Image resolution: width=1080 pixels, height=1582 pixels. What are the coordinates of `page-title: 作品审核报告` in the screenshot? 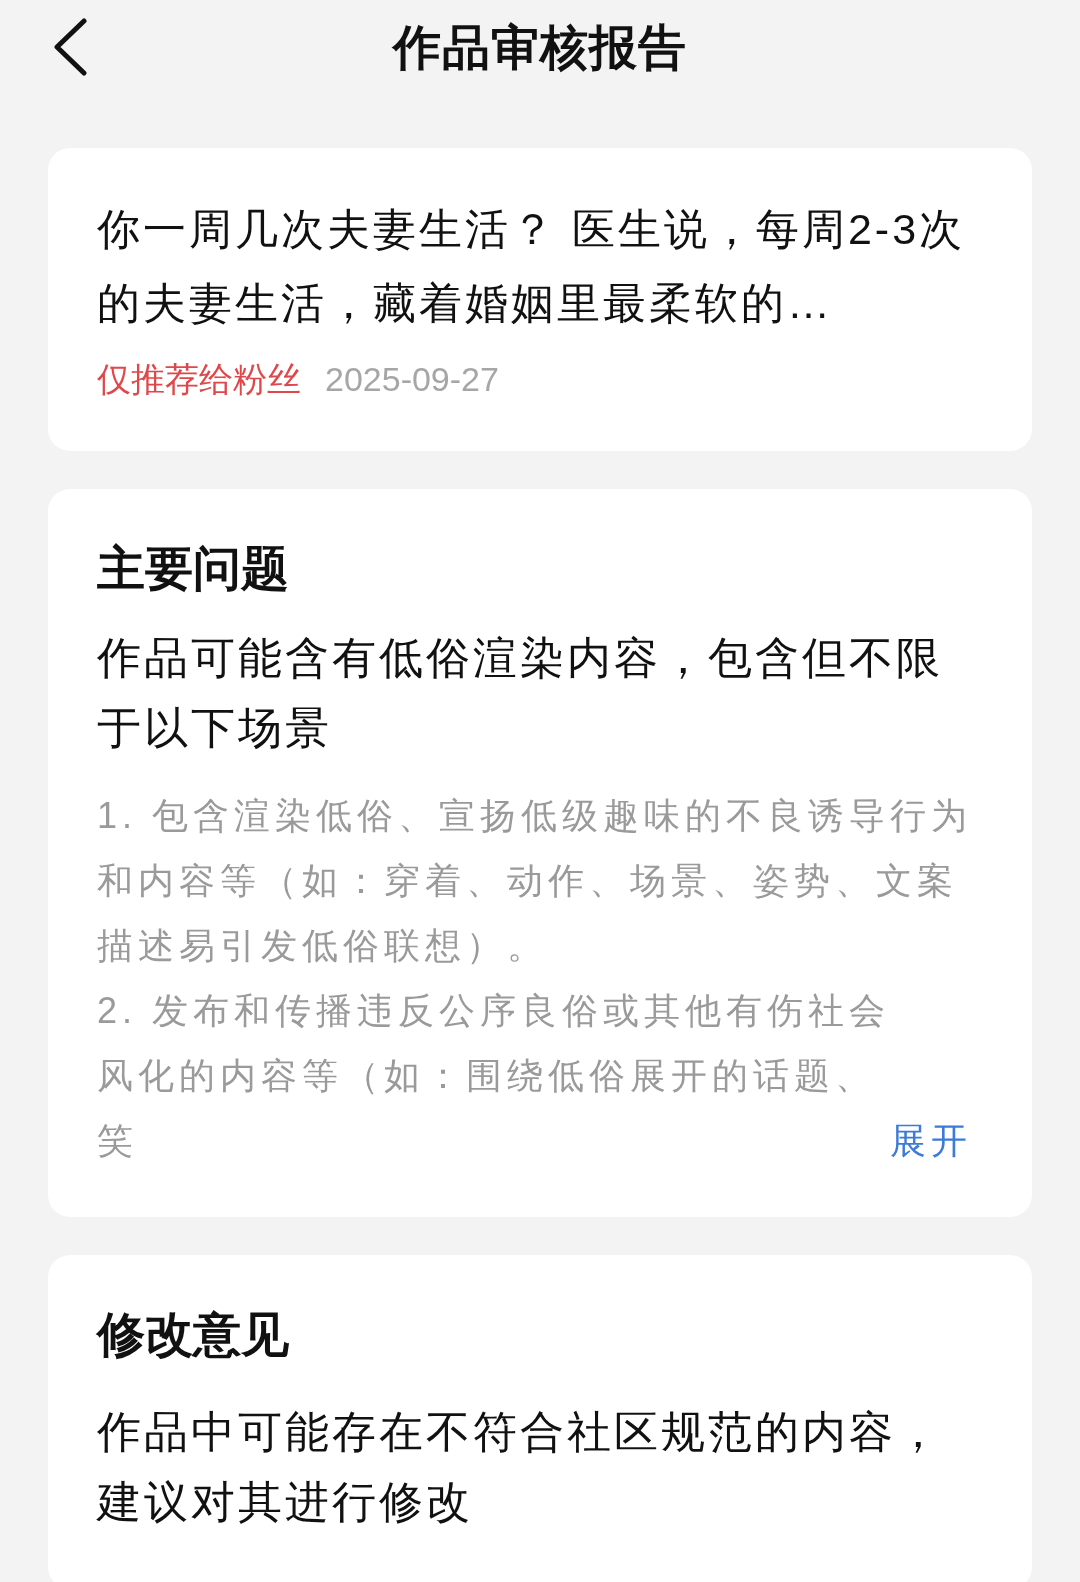 It's located at (540, 48).